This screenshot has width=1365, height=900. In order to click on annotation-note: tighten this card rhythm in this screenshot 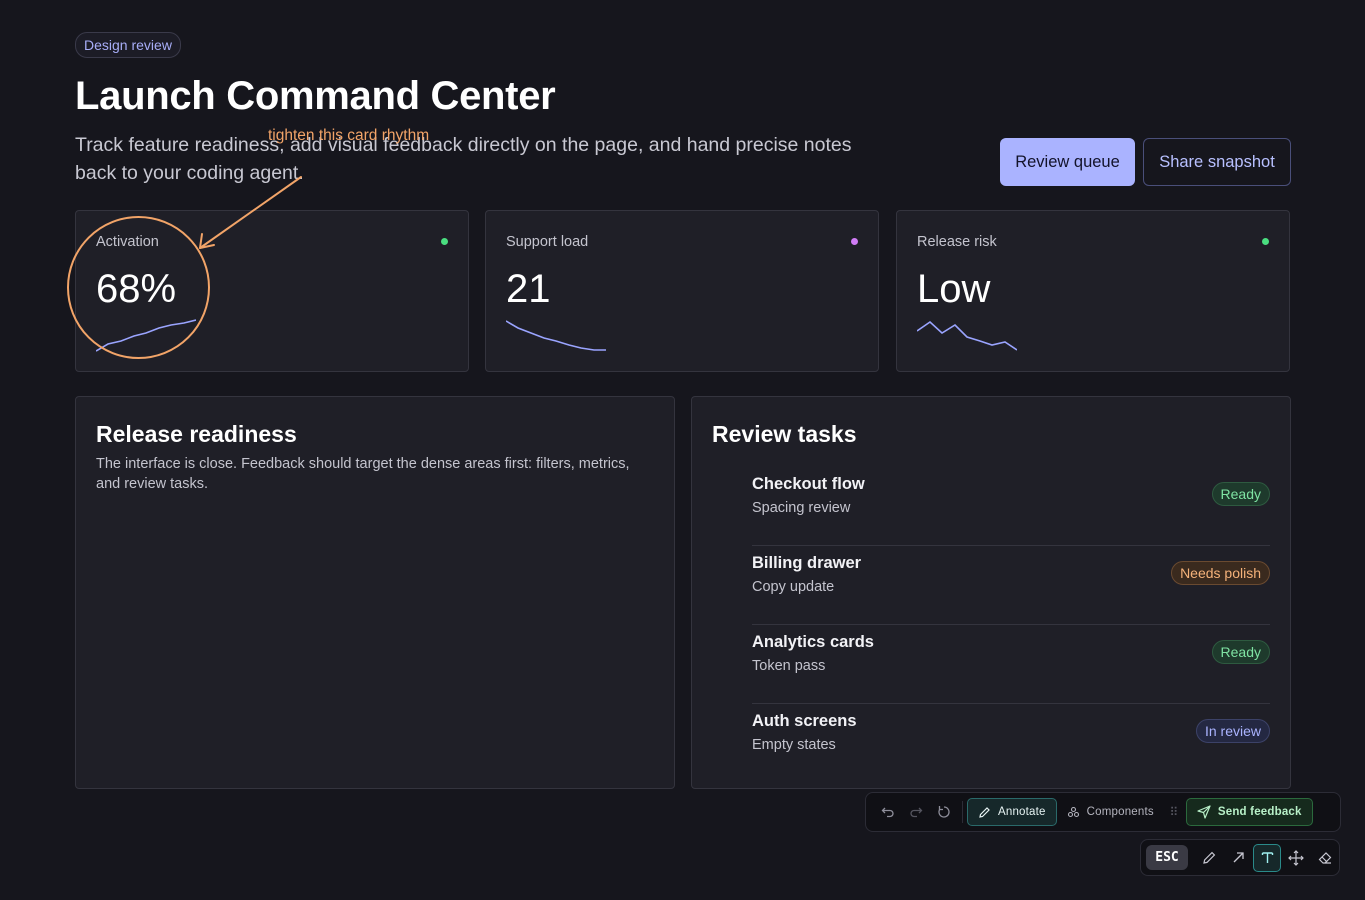, I will do `click(348, 136)`.